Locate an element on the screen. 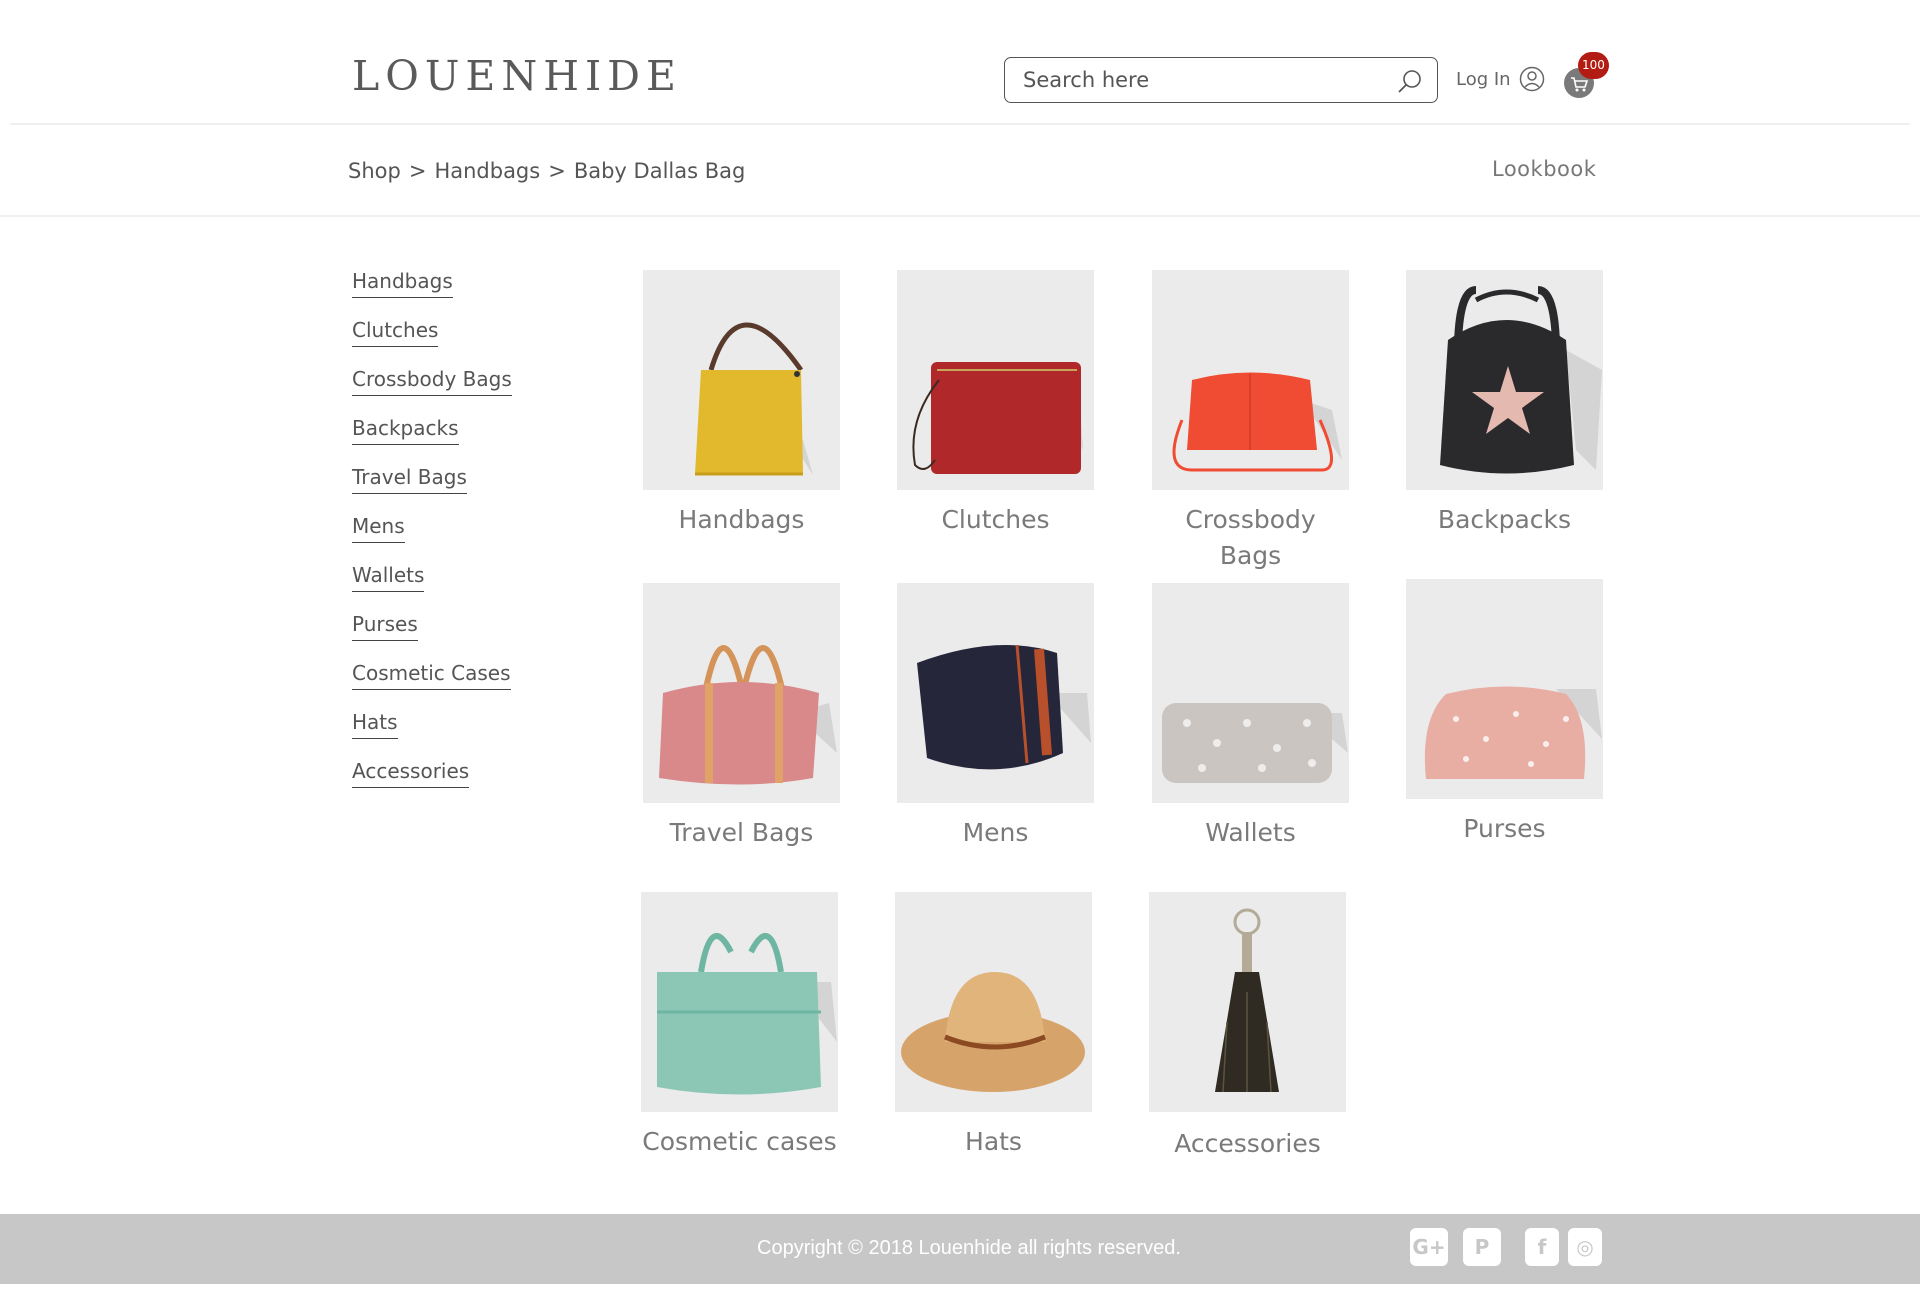 The height and width of the screenshot is (1297, 1920). yellow-handbag-image is located at coordinates (741, 380).